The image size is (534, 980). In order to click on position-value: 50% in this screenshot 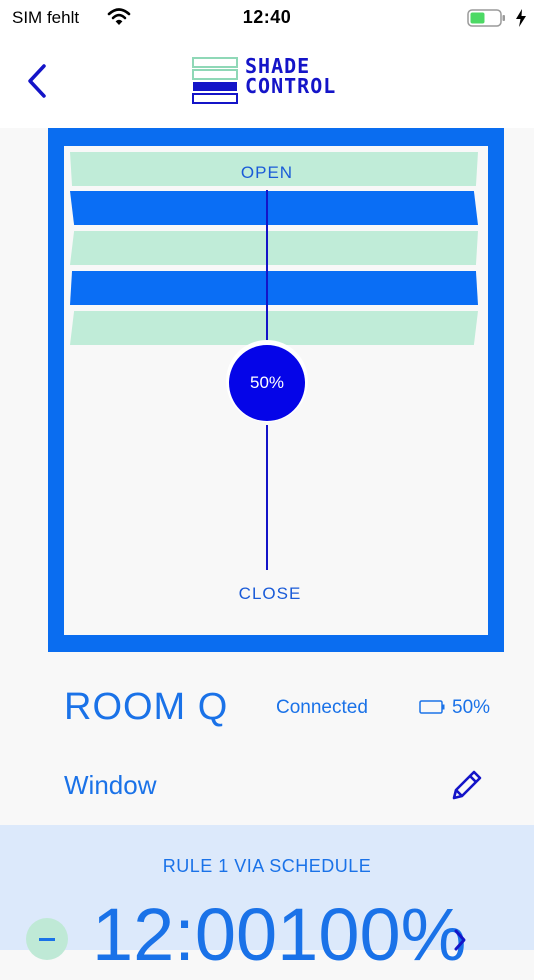, I will do `click(267, 382)`.